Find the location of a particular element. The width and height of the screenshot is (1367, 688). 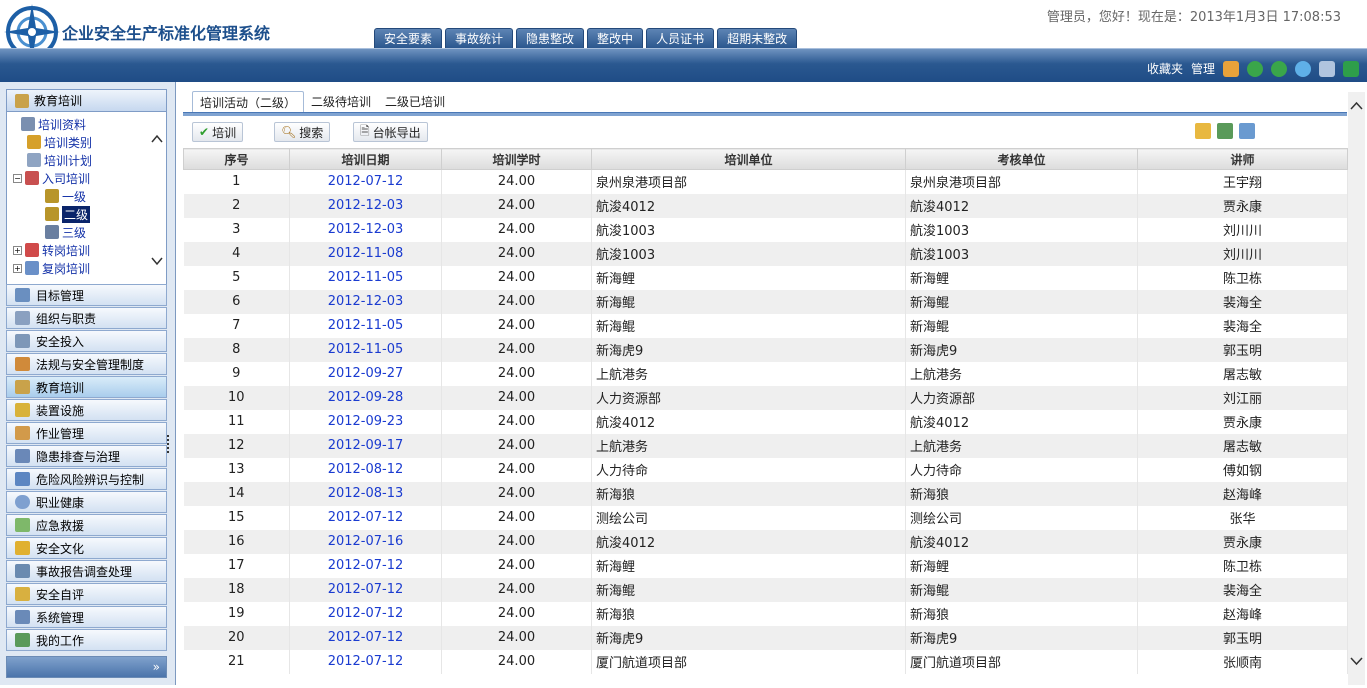

table-row: 9 2012-09-27 24.00 上航港务 上航港务 屠志敏 is located at coordinates (765, 373).